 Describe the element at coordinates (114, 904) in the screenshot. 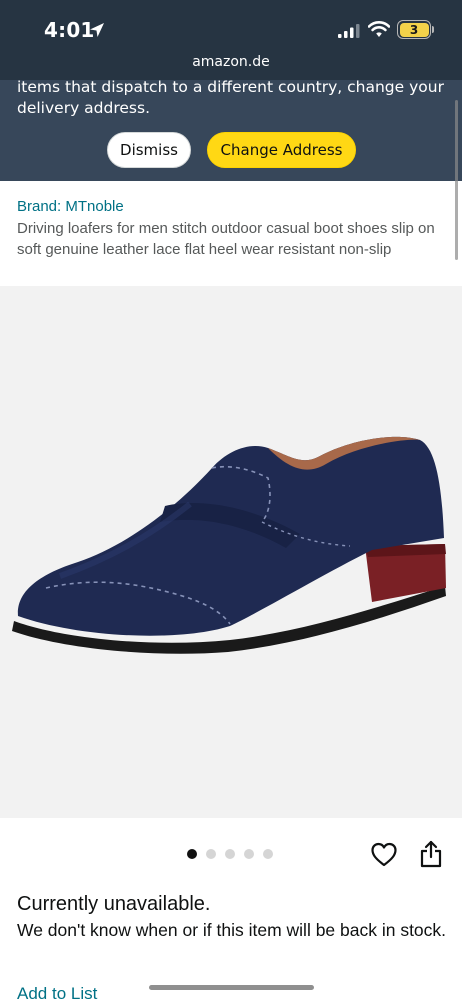

I see `availability-status: Currently unavailable.` at that location.